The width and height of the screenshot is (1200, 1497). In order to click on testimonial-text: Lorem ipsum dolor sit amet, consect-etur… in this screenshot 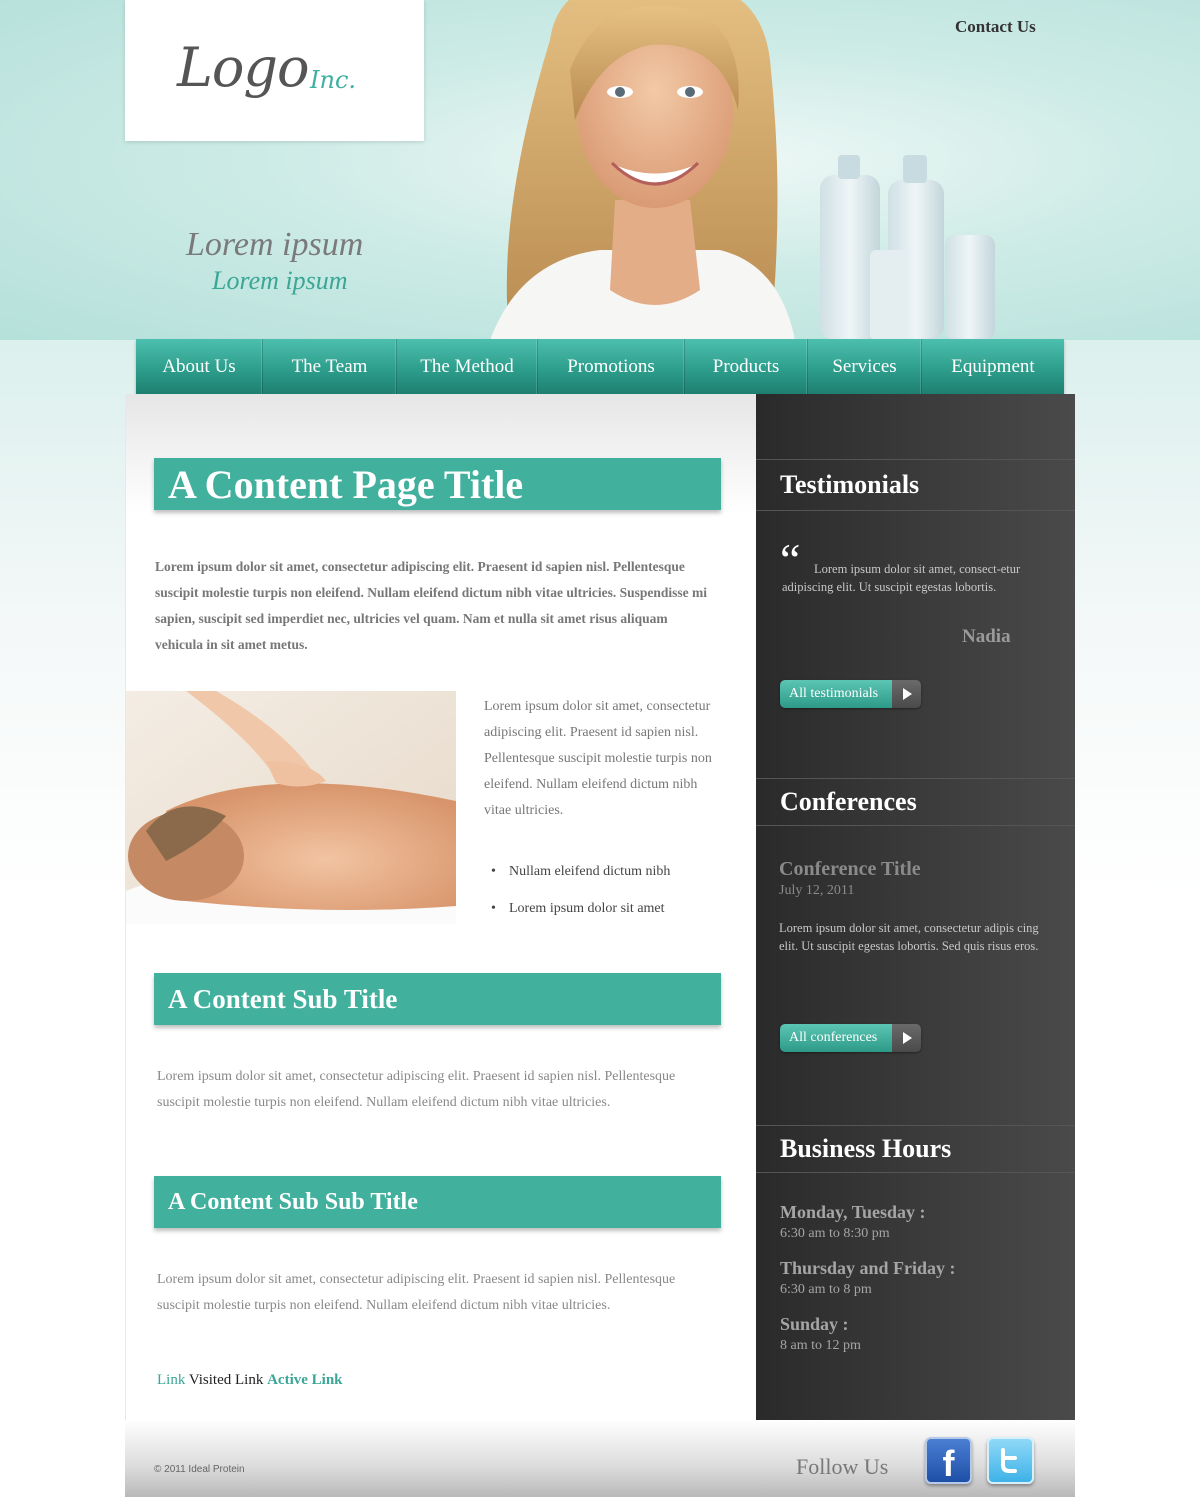, I will do `click(901, 578)`.